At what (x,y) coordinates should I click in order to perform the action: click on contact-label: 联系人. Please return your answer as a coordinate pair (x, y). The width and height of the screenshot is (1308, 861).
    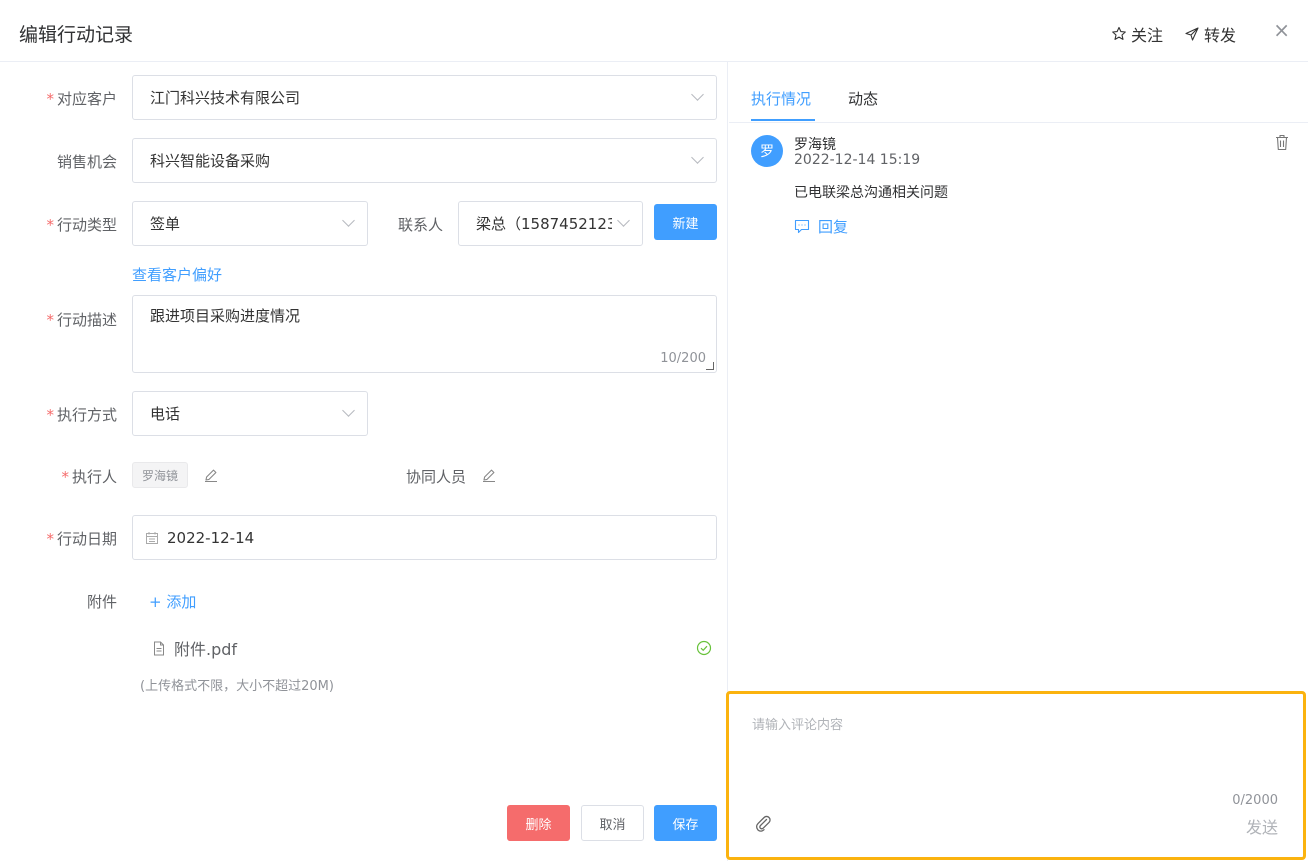
    Looking at the image, I should click on (420, 225).